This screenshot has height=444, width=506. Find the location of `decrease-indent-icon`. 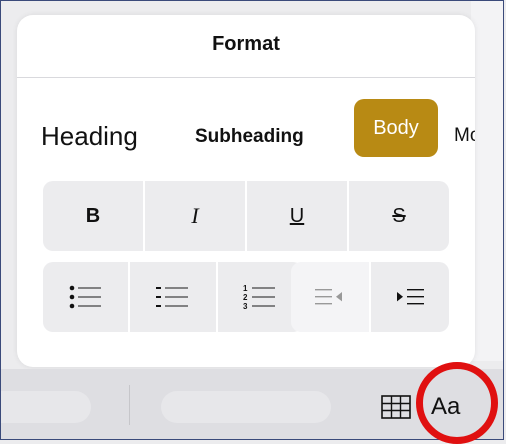

decrease-indent-icon is located at coordinates (328, 297).